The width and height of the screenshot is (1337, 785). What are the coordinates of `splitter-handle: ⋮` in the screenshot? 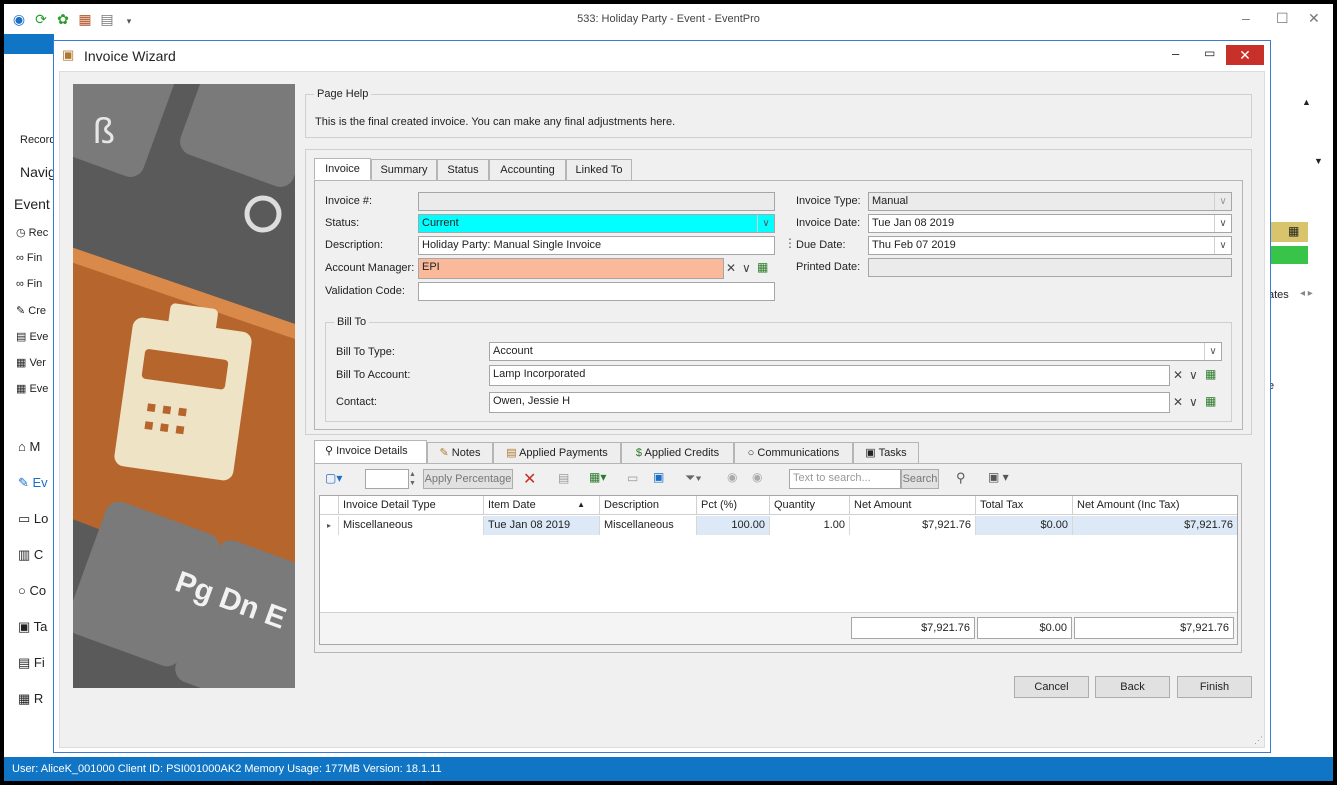 It's located at (790, 243).